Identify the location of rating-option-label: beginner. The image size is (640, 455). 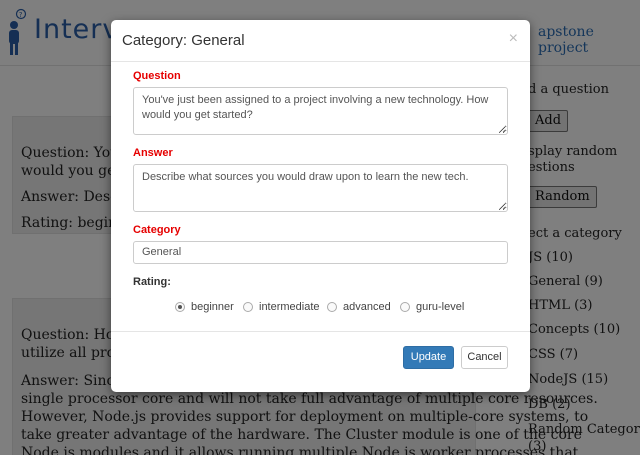
(212, 307).